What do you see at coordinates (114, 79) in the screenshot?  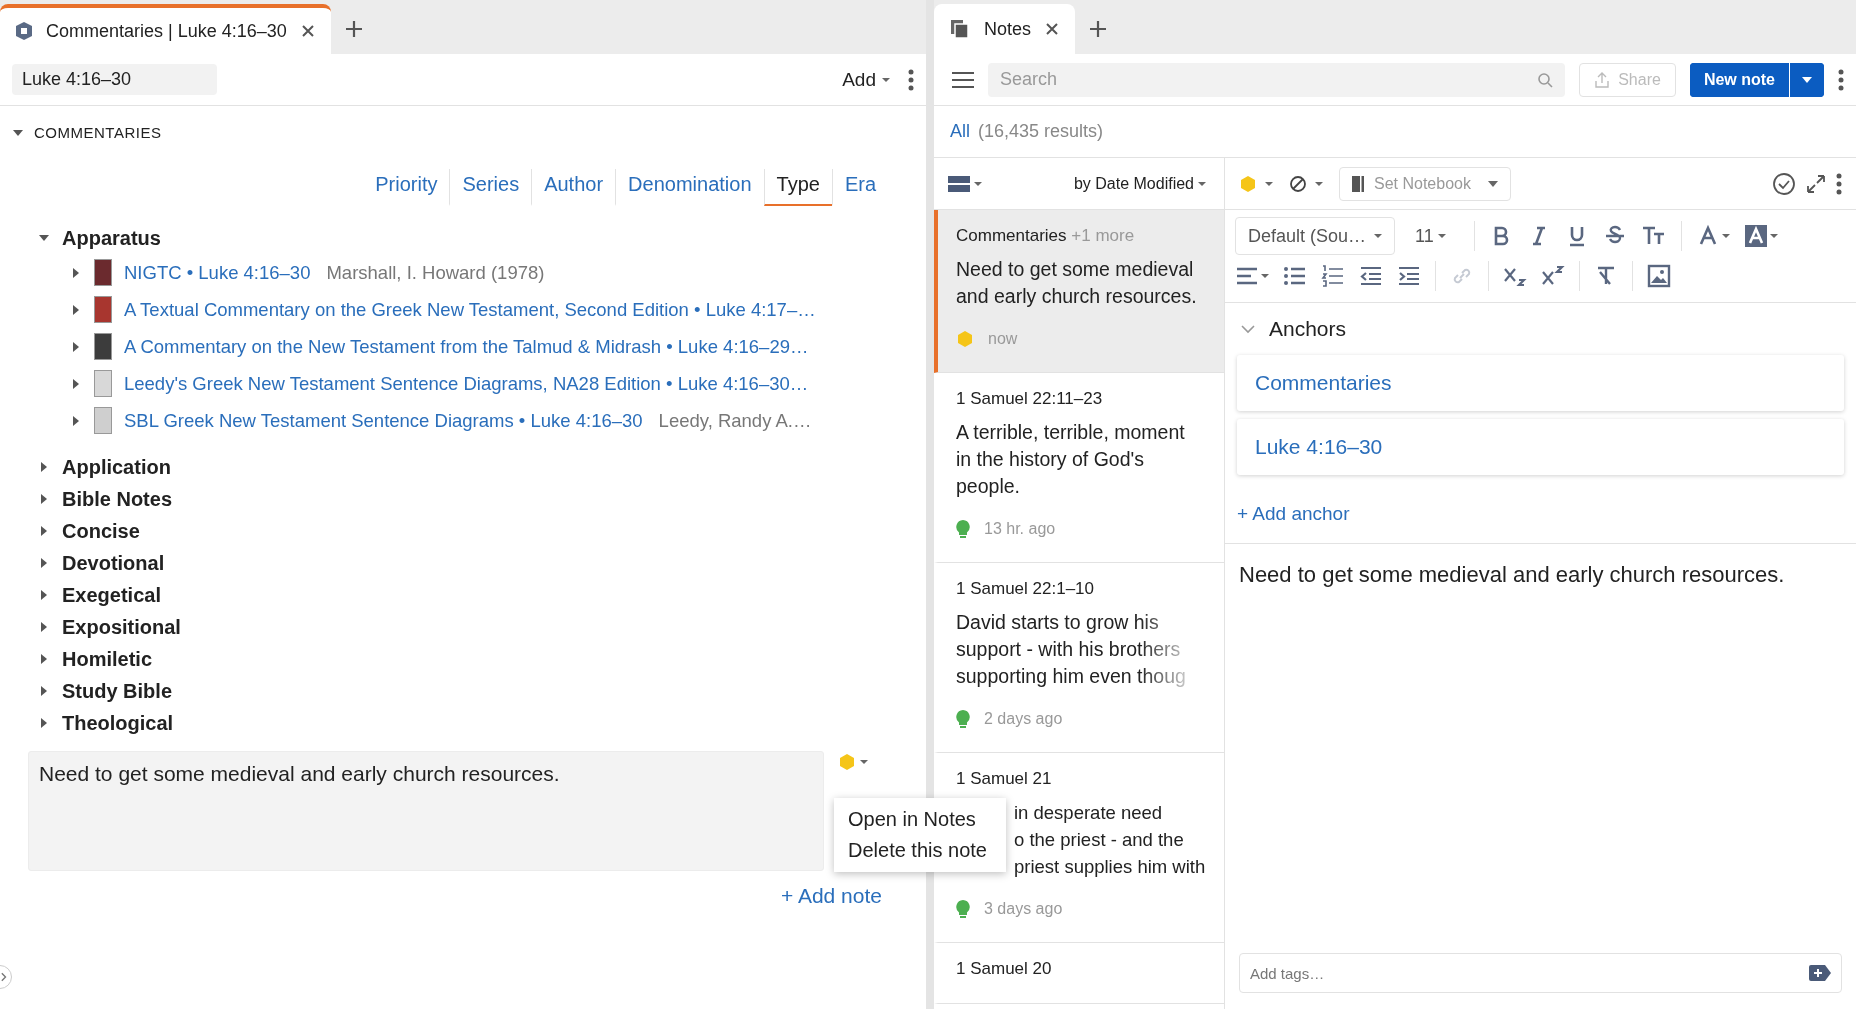 I see `reference-field: Luke 4:16–30` at bounding box center [114, 79].